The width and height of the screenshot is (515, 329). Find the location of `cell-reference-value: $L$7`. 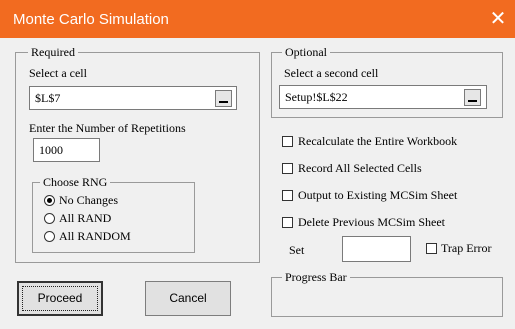

cell-reference-value: $L$7 is located at coordinates (48, 98).